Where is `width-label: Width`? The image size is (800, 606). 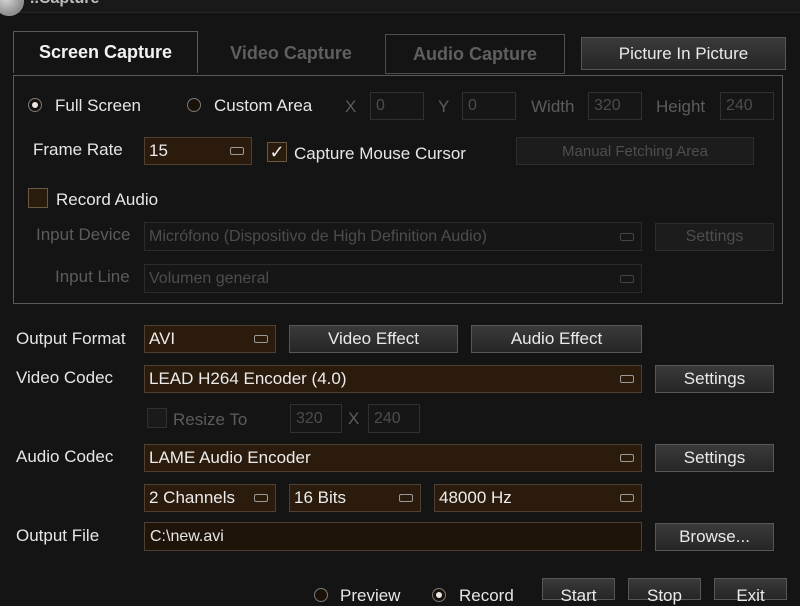 width-label: Width is located at coordinates (553, 106).